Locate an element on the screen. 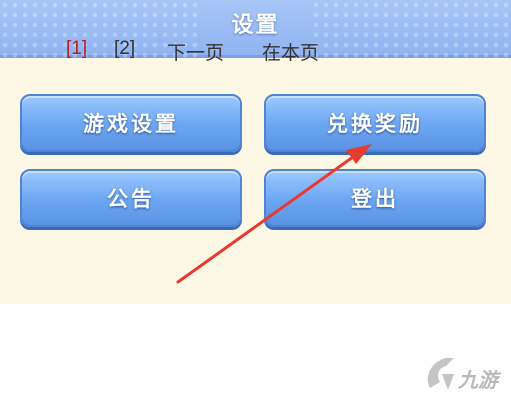 The width and height of the screenshot is (511, 403). watermark-text: 九游 is located at coordinates (478, 380).